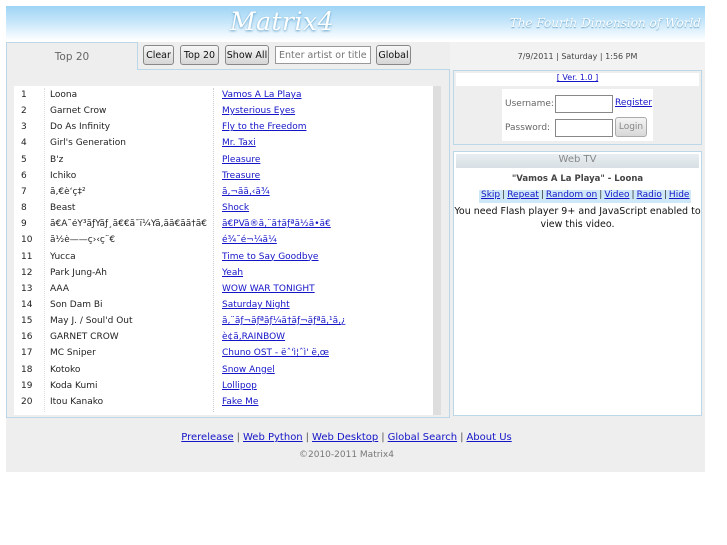 This screenshot has height=545, width=727. I want to click on footer-link-prerelease: Prerelease, so click(207, 437).